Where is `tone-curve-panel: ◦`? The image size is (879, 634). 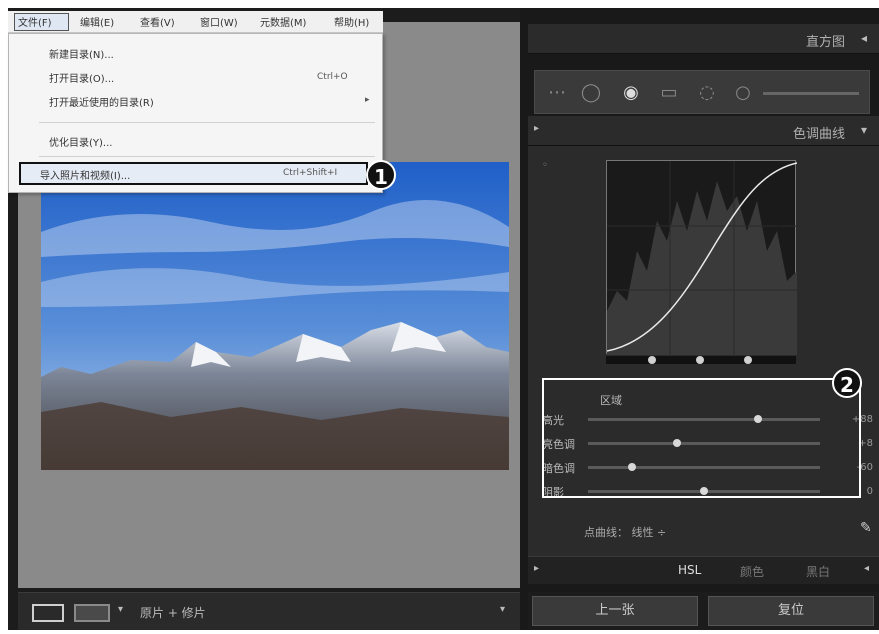 tone-curve-panel: ◦ is located at coordinates (703, 261).